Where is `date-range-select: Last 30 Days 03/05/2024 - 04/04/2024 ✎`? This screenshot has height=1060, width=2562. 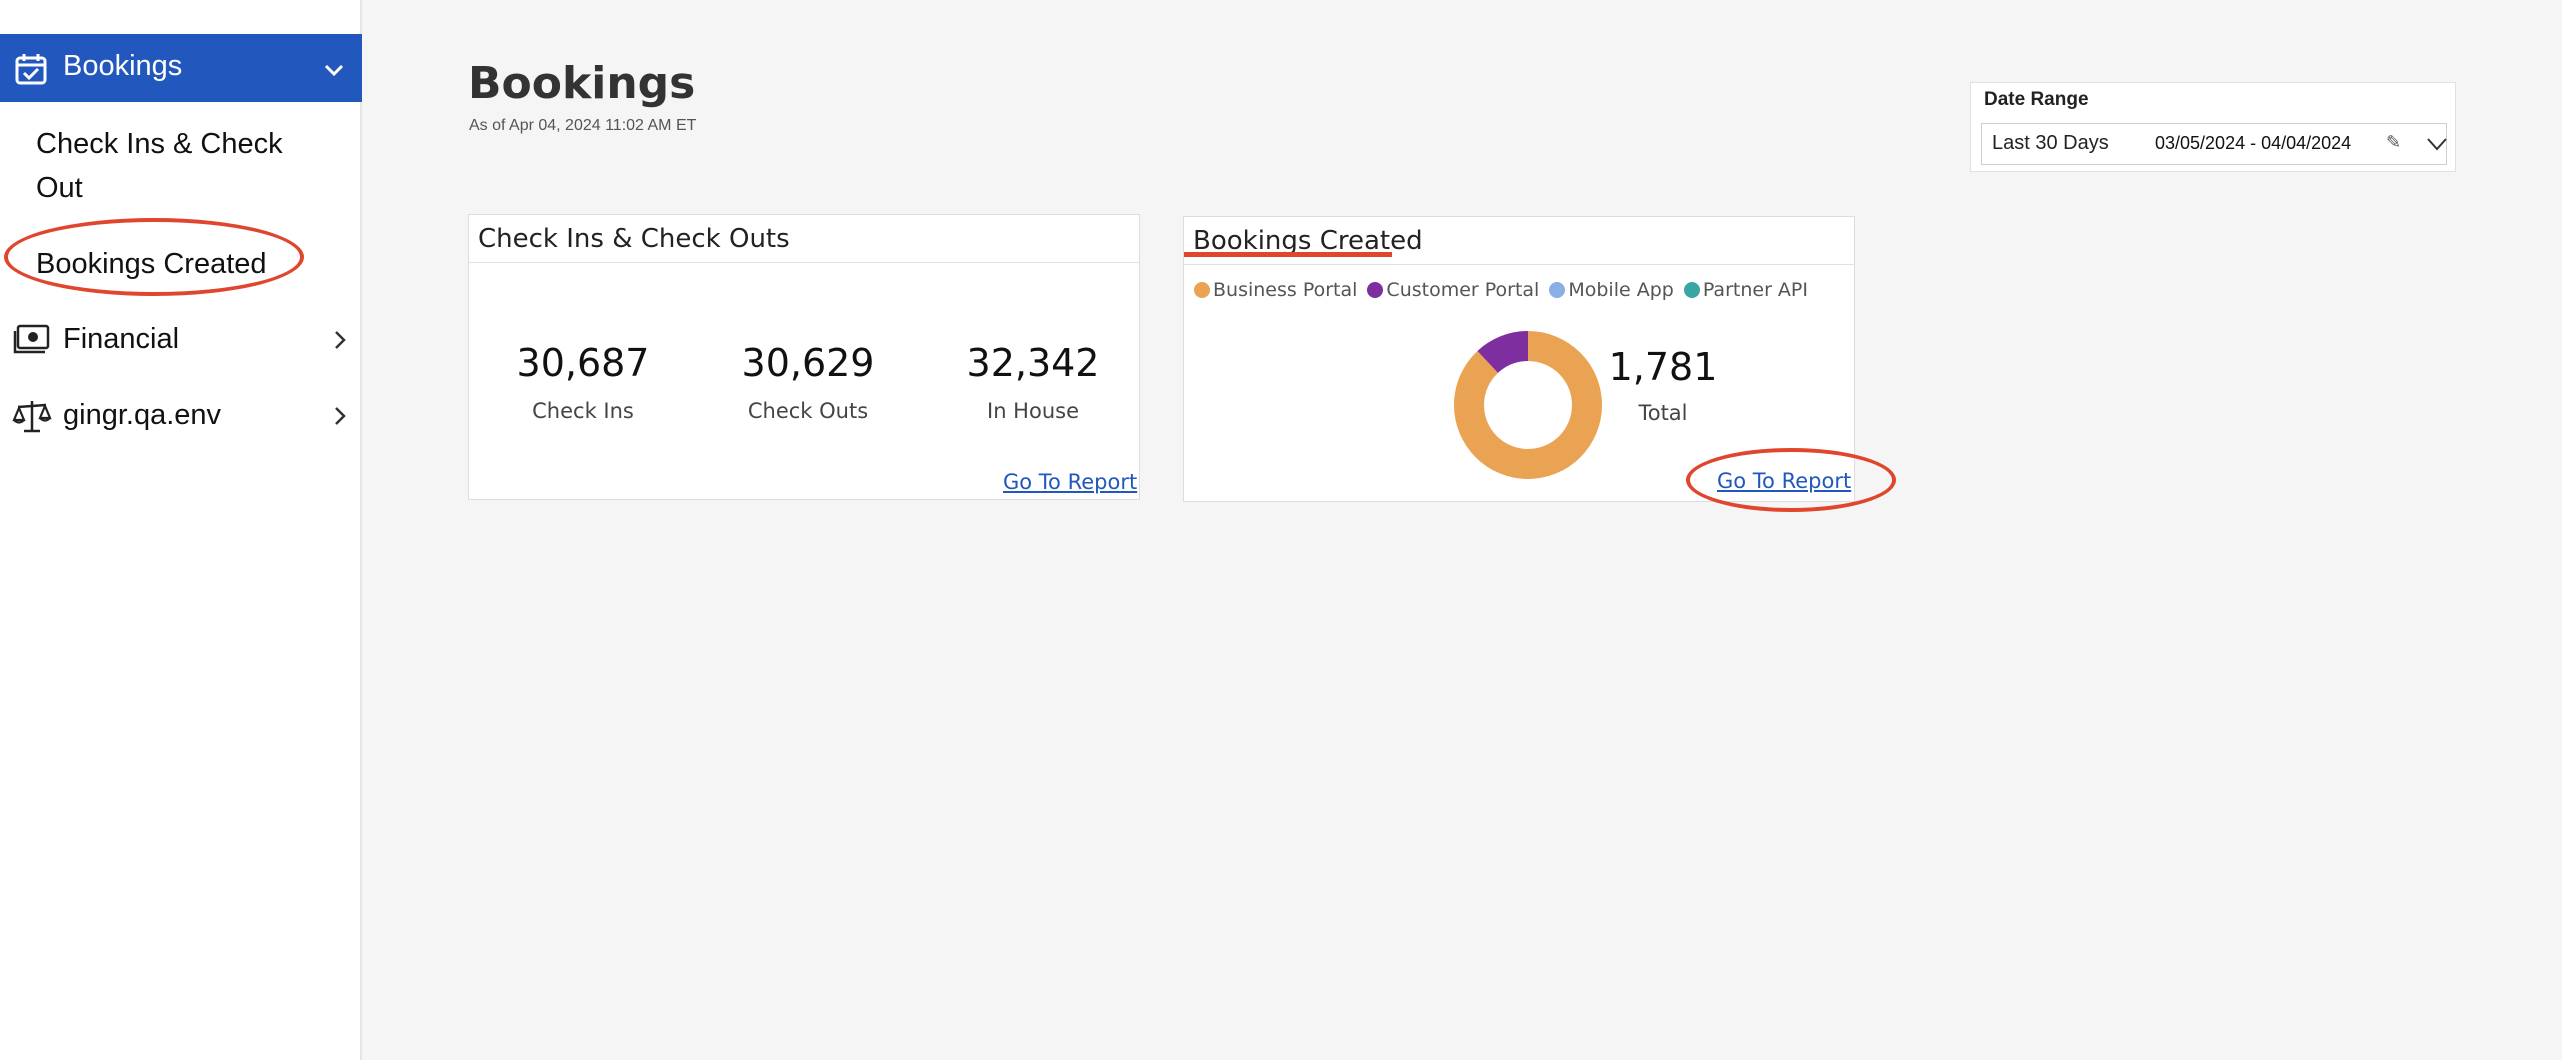
date-range-select: Last 30 Days 03/05/2024 - 04/04/2024 ✎ is located at coordinates (2214, 144).